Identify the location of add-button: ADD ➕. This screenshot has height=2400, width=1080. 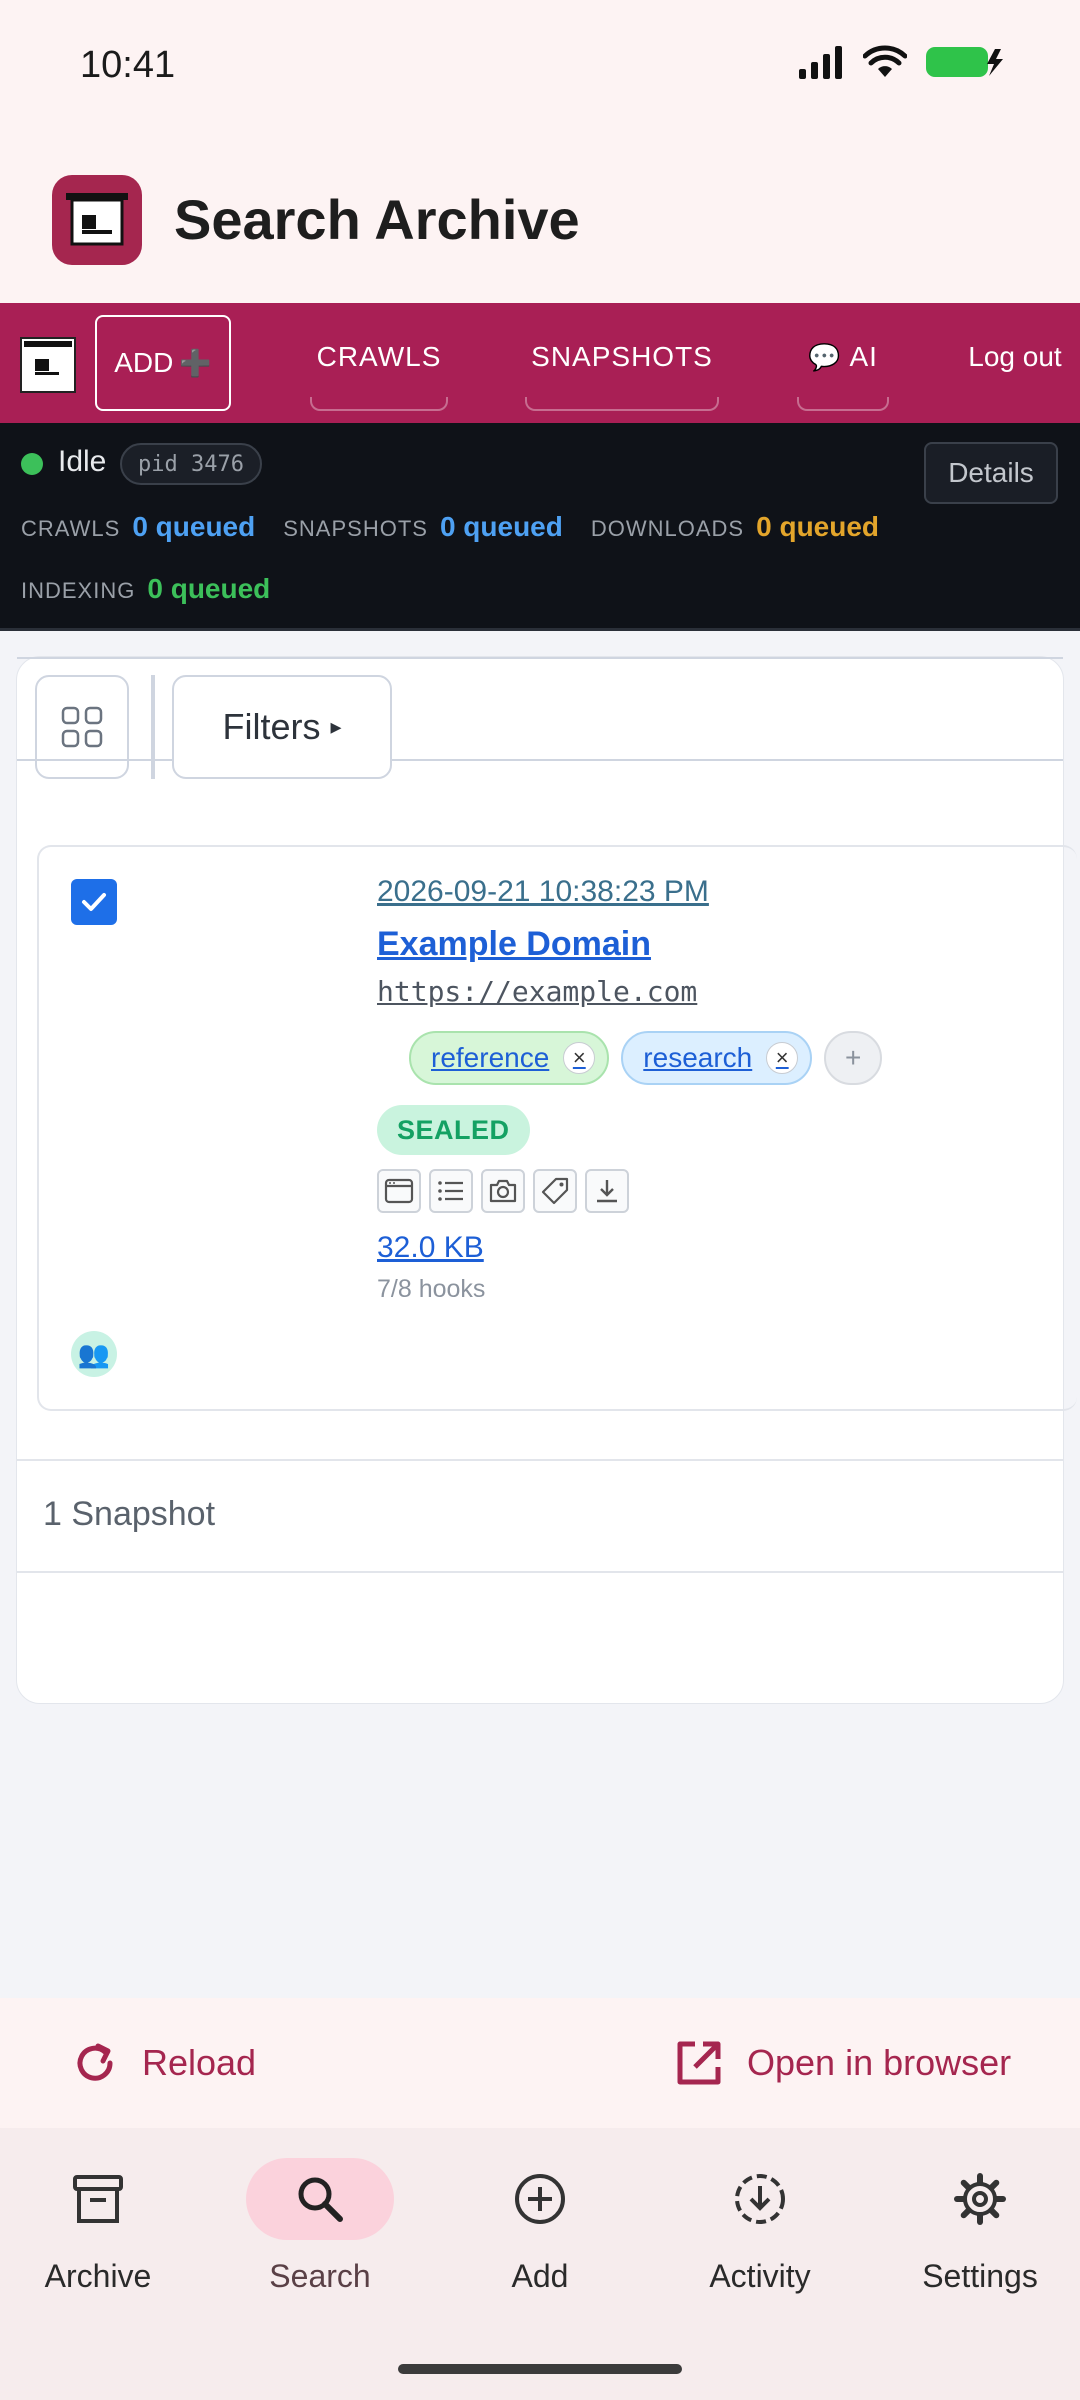
(163, 363).